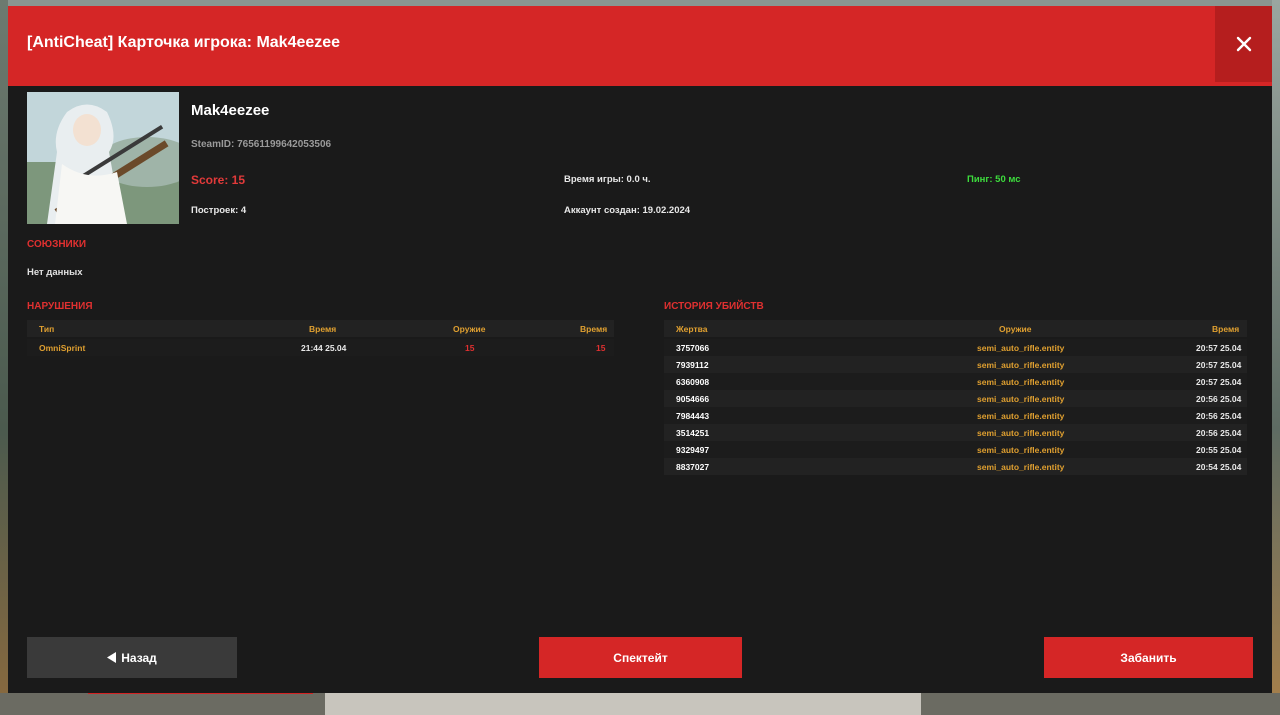  Describe the element at coordinates (955, 432) in the screenshot. I see `table-row: 3514251 semi_auto_rifle.entity 20:56 25.04` at that location.